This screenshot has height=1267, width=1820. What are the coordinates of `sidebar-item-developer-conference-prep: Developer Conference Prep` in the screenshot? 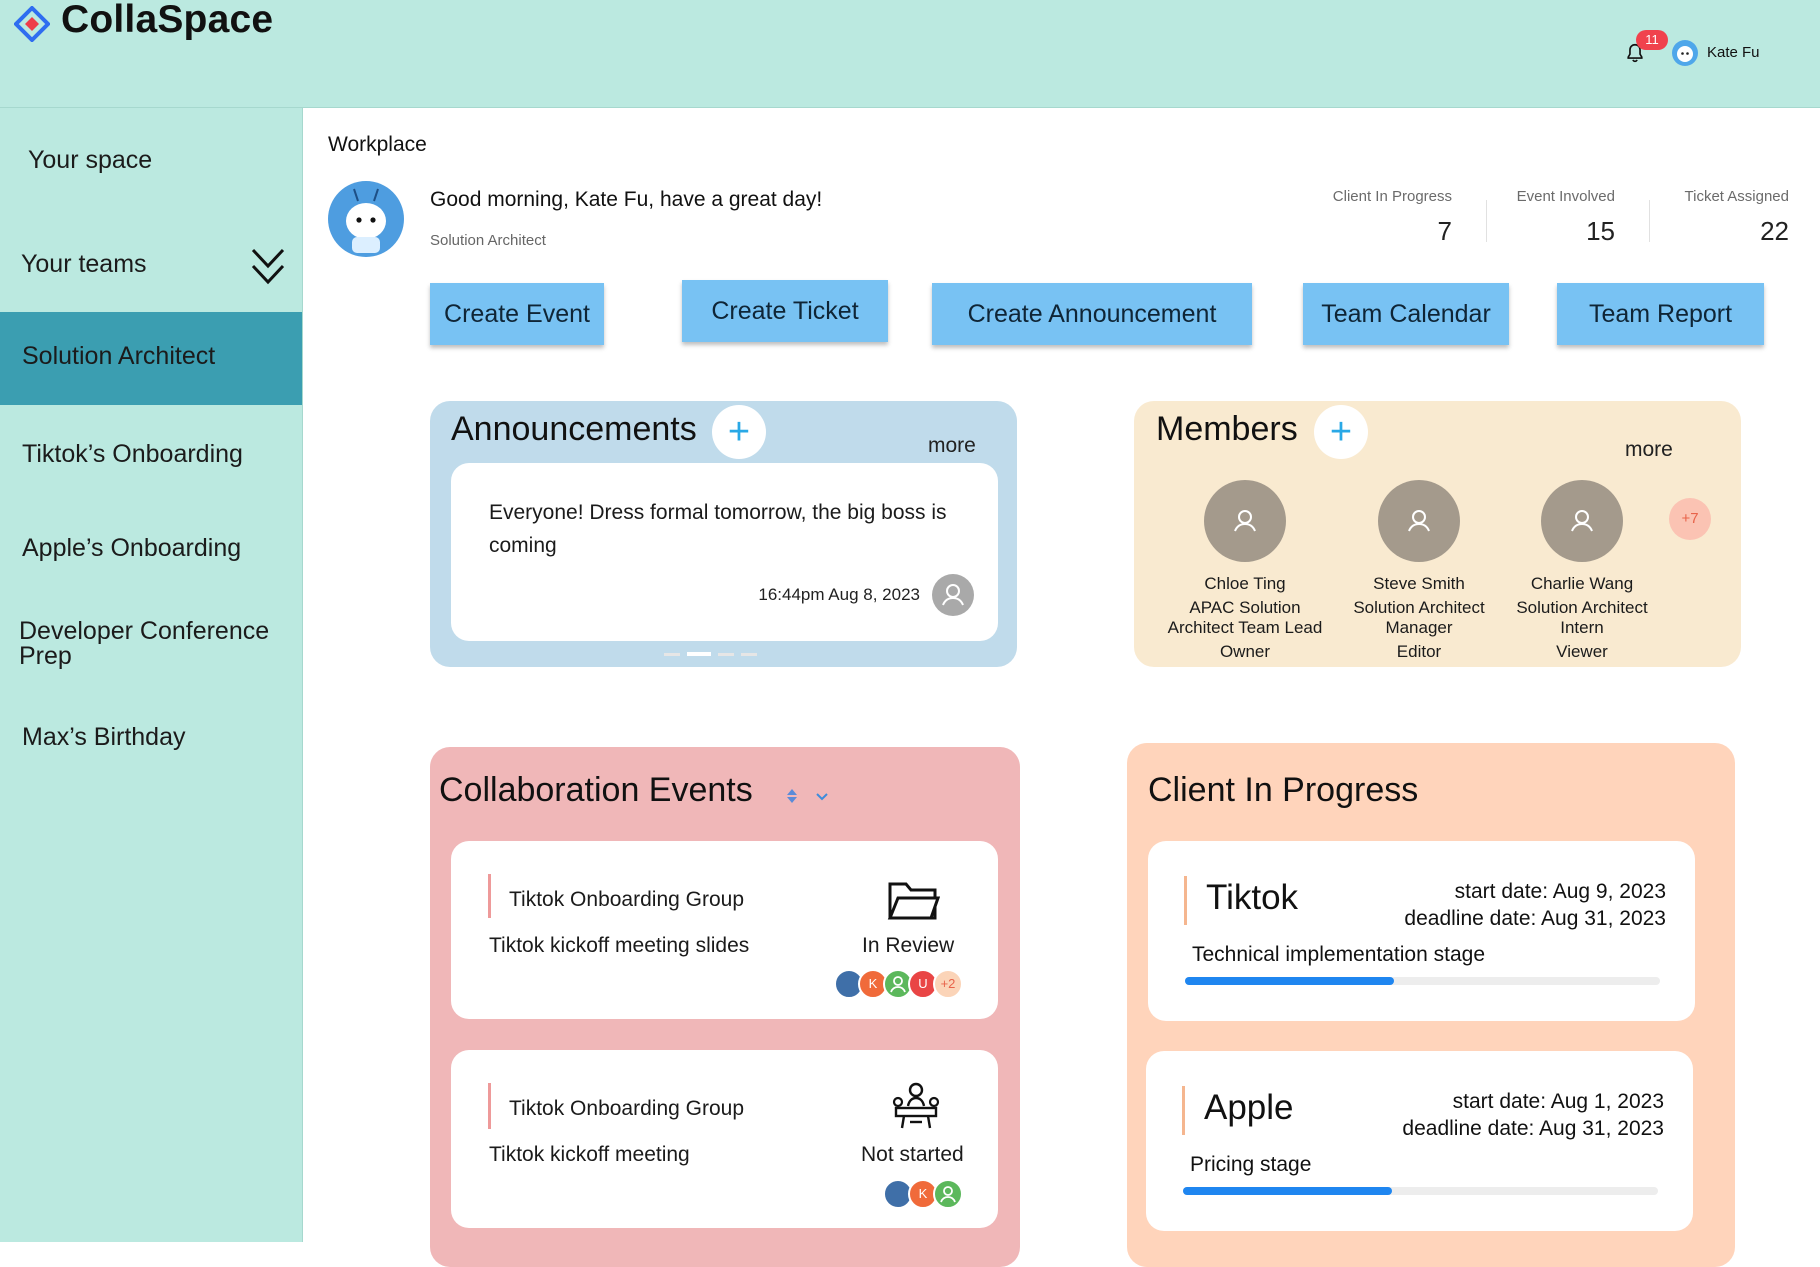 It's located at (154, 644).